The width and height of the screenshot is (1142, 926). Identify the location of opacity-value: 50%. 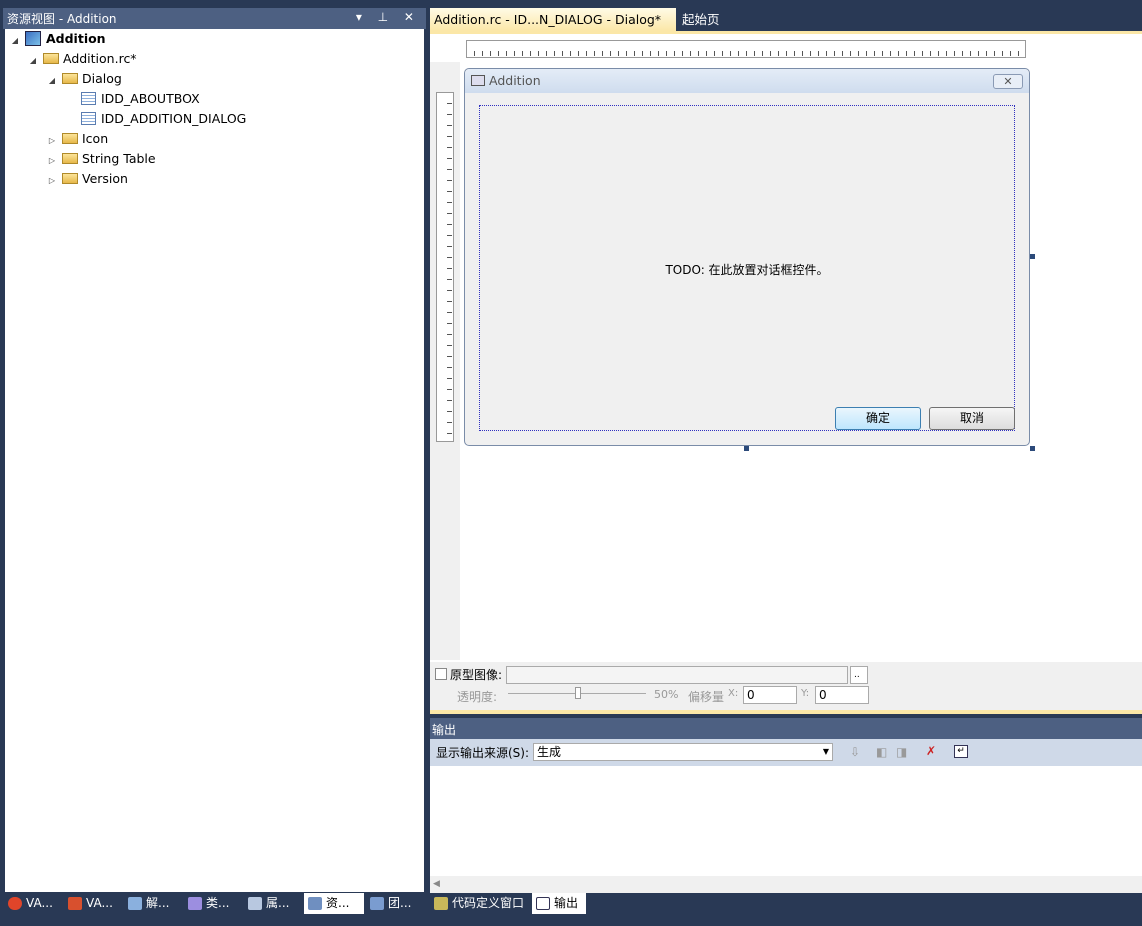
(666, 694).